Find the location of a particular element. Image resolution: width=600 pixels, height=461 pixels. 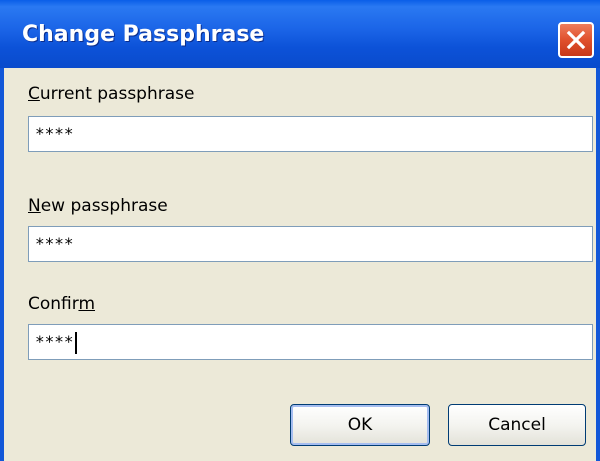

confirm-passphrase-field: **** is located at coordinates (310, 342).